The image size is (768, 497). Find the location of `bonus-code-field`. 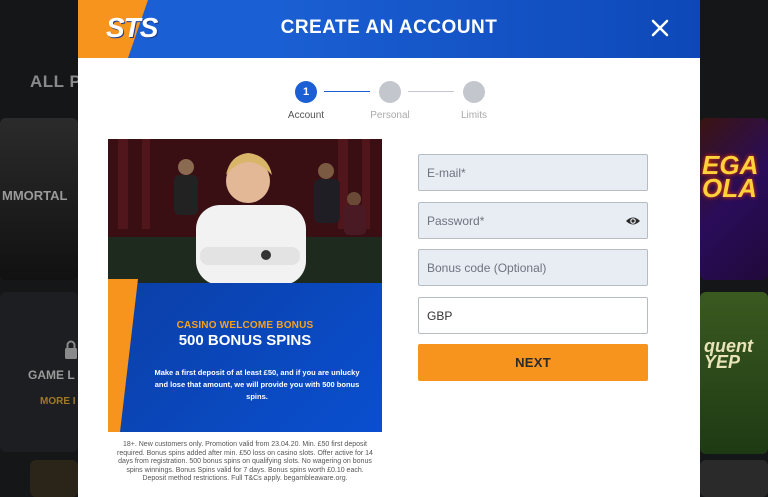

bonus-code-field is located at coordinates (533, 267).